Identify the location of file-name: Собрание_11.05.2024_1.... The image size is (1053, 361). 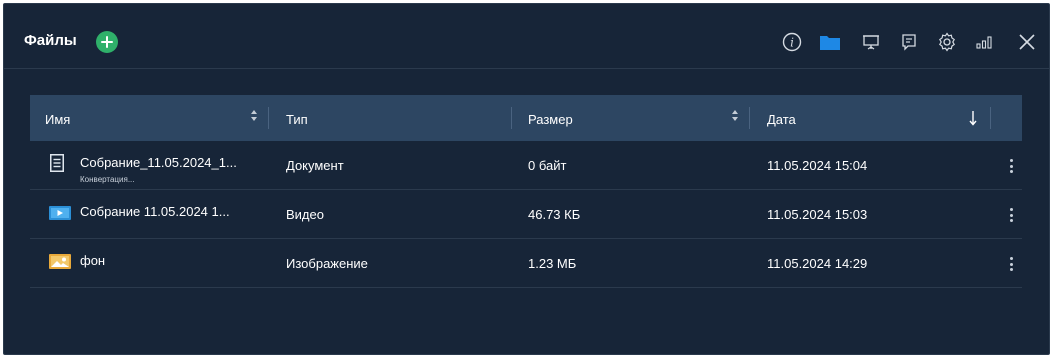
(158, 162).